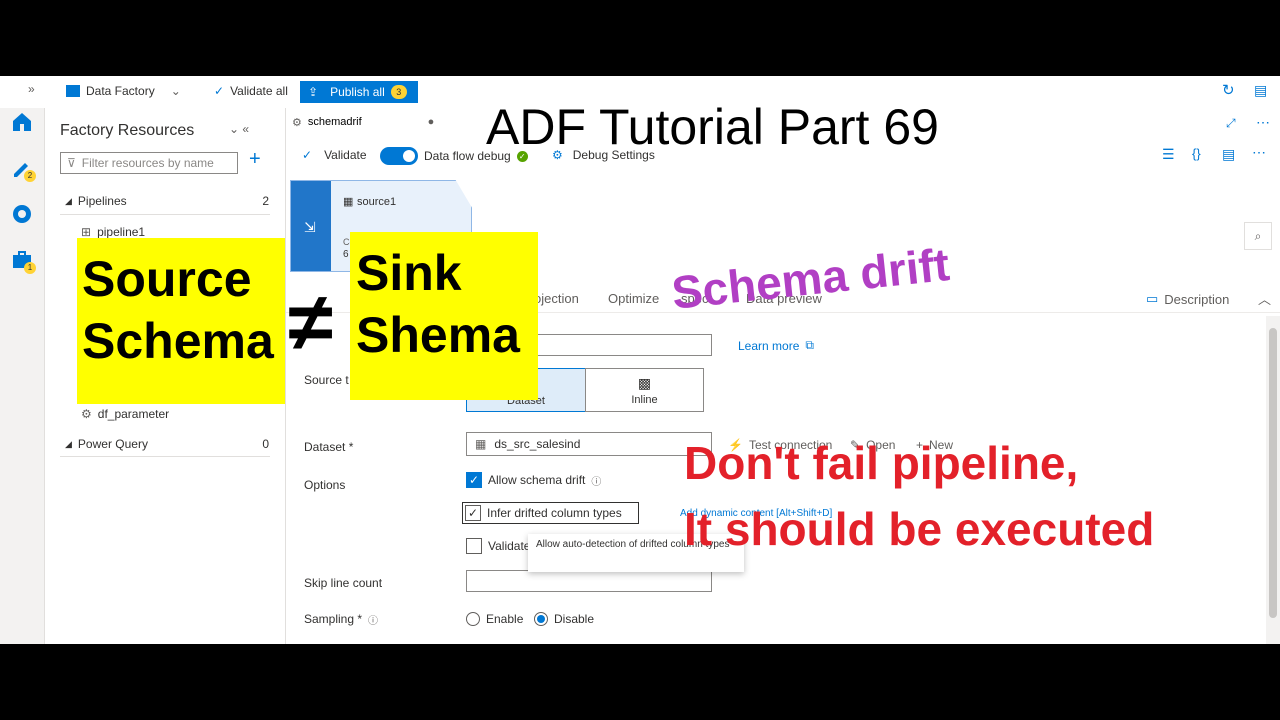 This screenshot has height=720, width=1280. I want to click on inline-option: ▩ Inline, so click(644, 390).